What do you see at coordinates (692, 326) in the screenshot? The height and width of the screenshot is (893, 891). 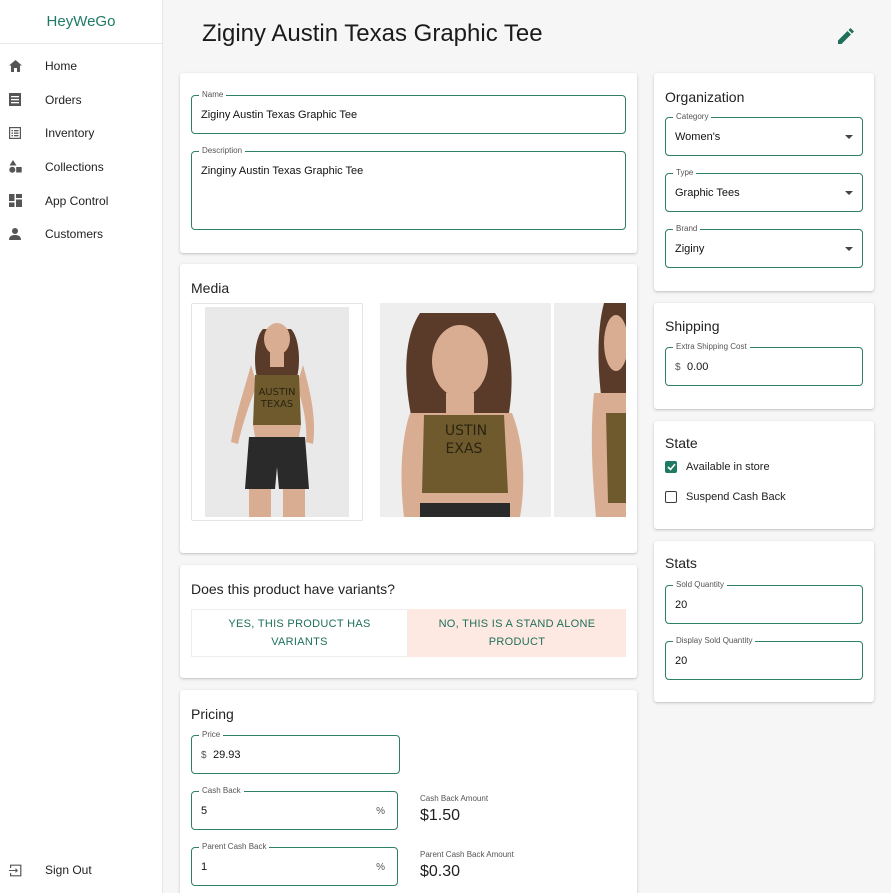 I see `shipping-title: Shipping` at bounding box center [692, 326].